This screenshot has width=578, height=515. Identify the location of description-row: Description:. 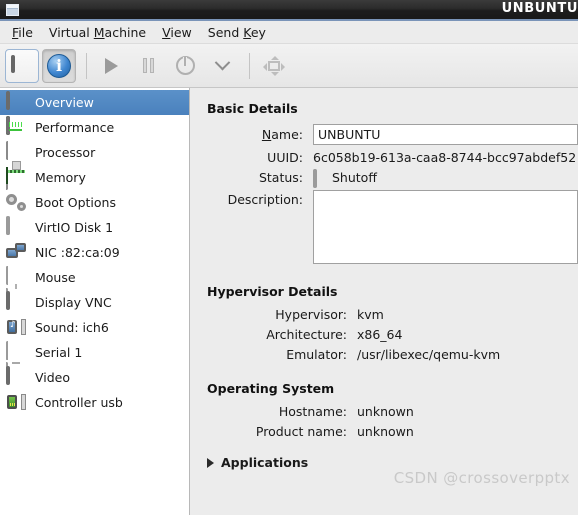
(392, 227).